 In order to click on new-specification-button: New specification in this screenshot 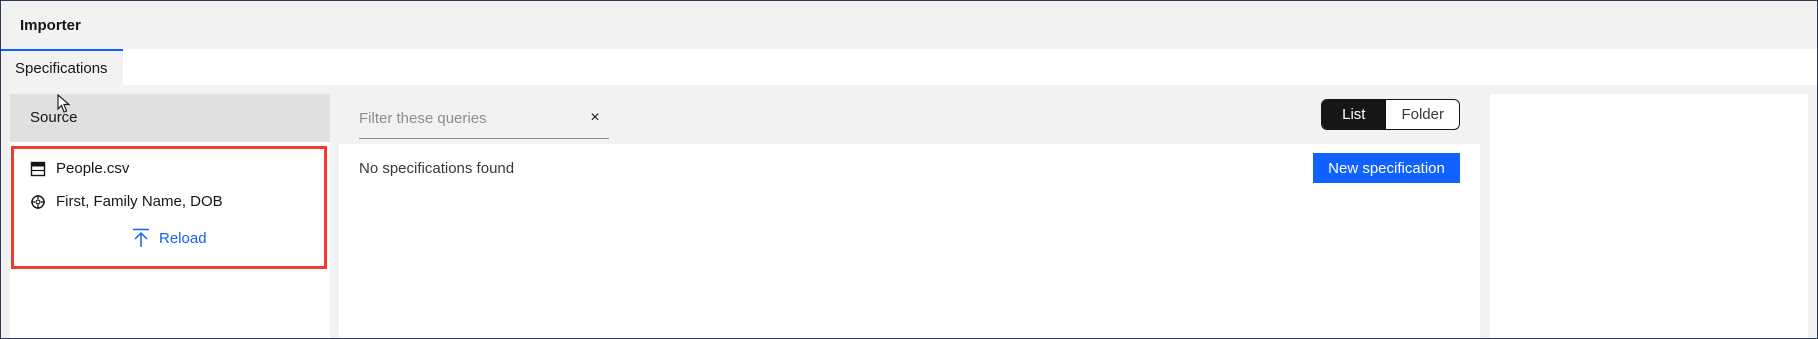, I will do `click(1386, 168)`.